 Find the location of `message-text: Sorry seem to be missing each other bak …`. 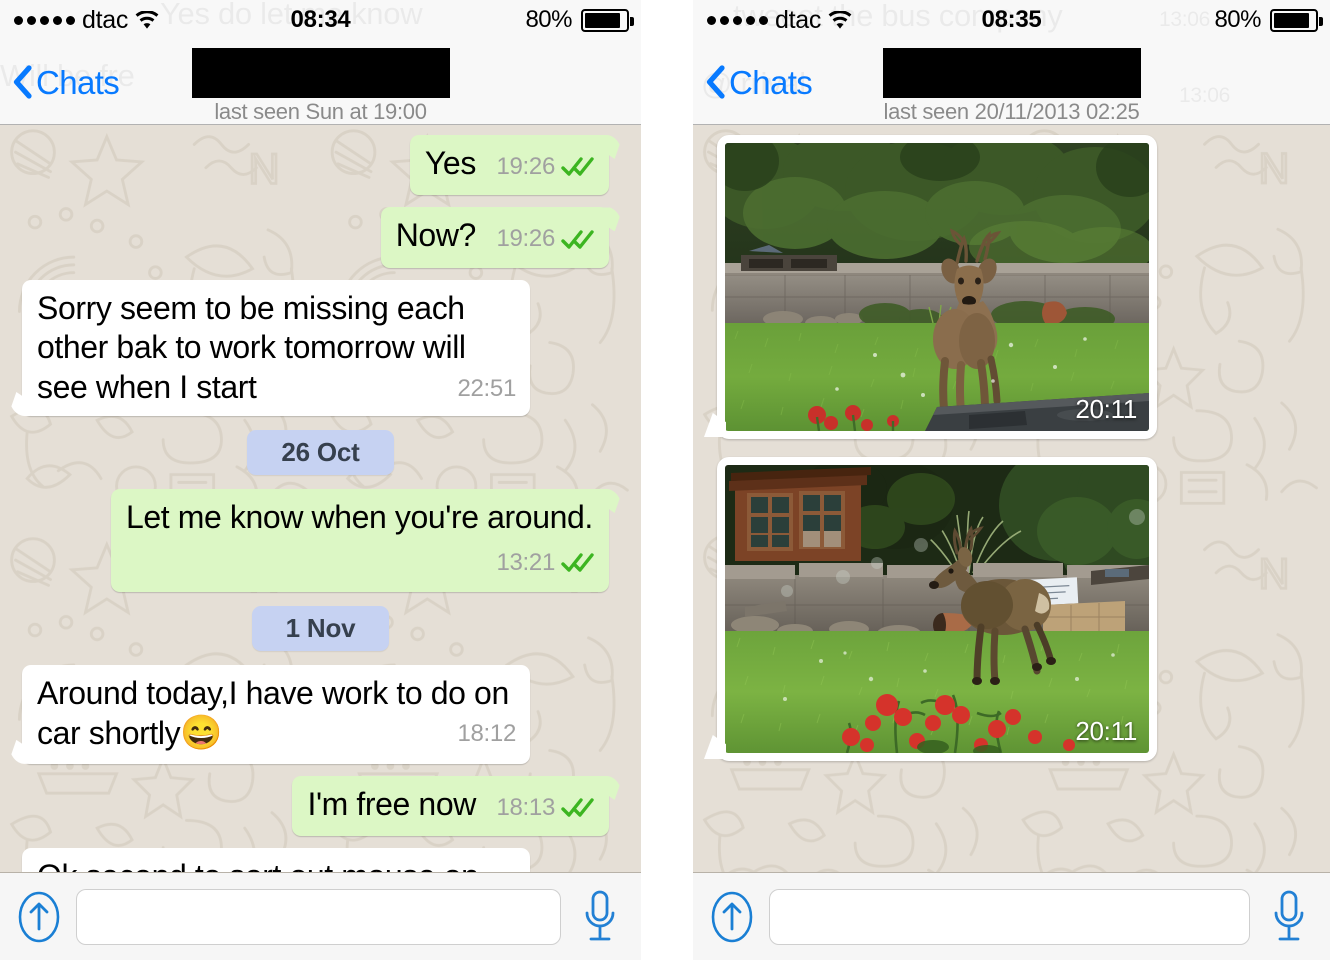

message-text: Sorry seem to be missing each other bak … is located at coordinates (251, 347).